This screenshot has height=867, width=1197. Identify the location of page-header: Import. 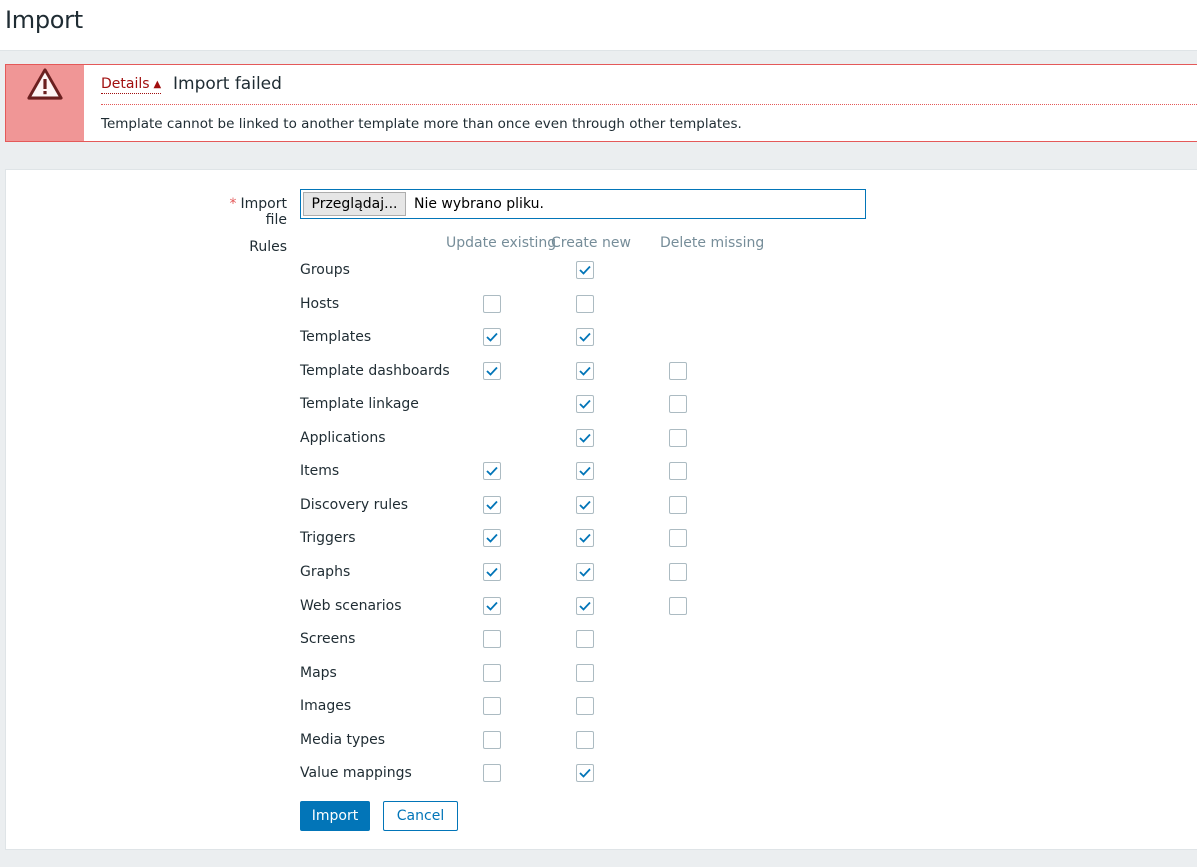
(598, 25).